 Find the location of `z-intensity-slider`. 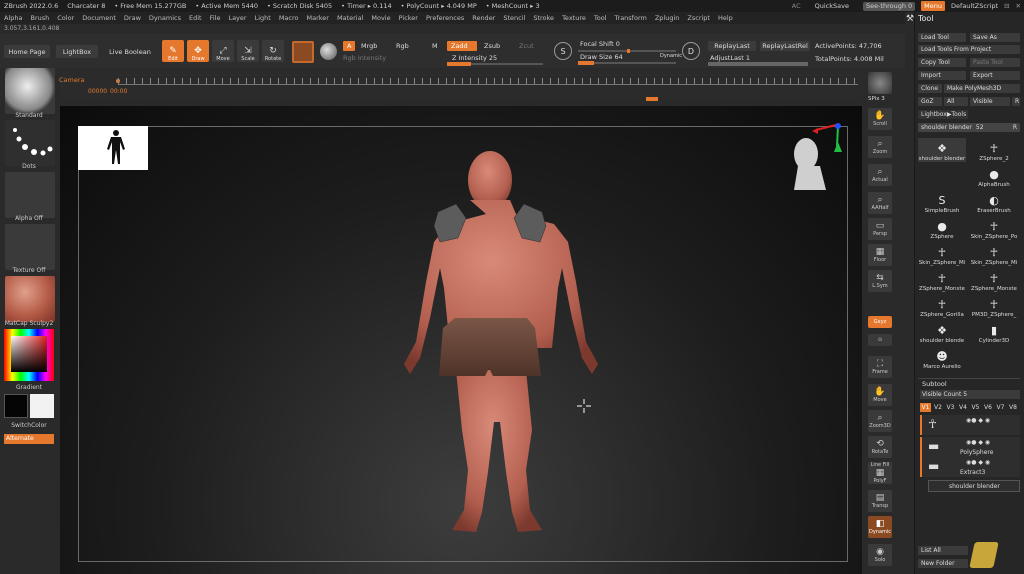

z-intensity-slider is located at coordinates (495, 64).